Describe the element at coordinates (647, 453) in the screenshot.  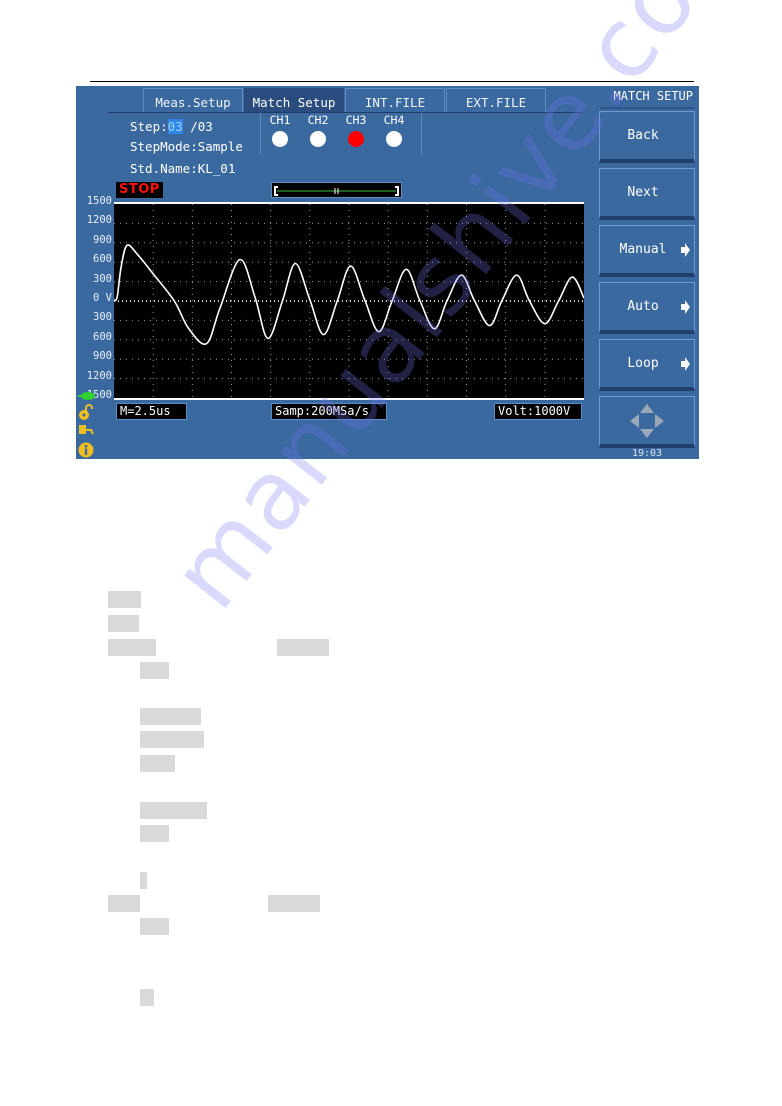
I see `clock: 19:03` at that location.